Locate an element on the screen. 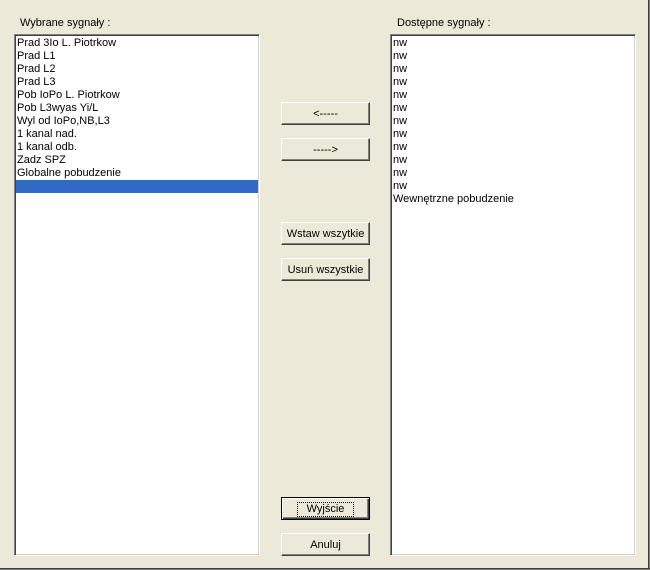 The width and height of the screenshot is (650, 570). selected-signal-item is located at coordinates (137, 186).